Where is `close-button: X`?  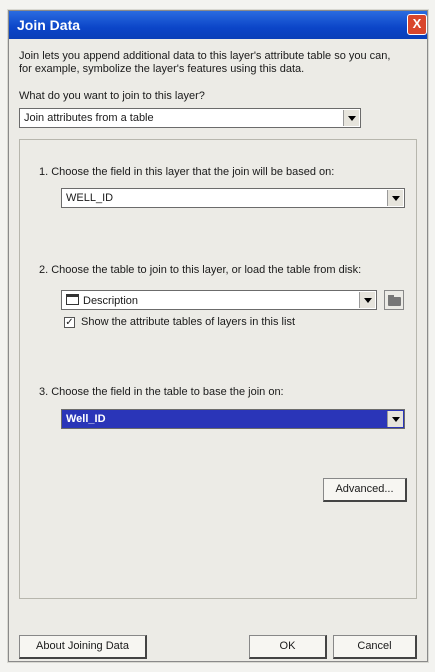
close-button: X is located at coordinates (417, 24).